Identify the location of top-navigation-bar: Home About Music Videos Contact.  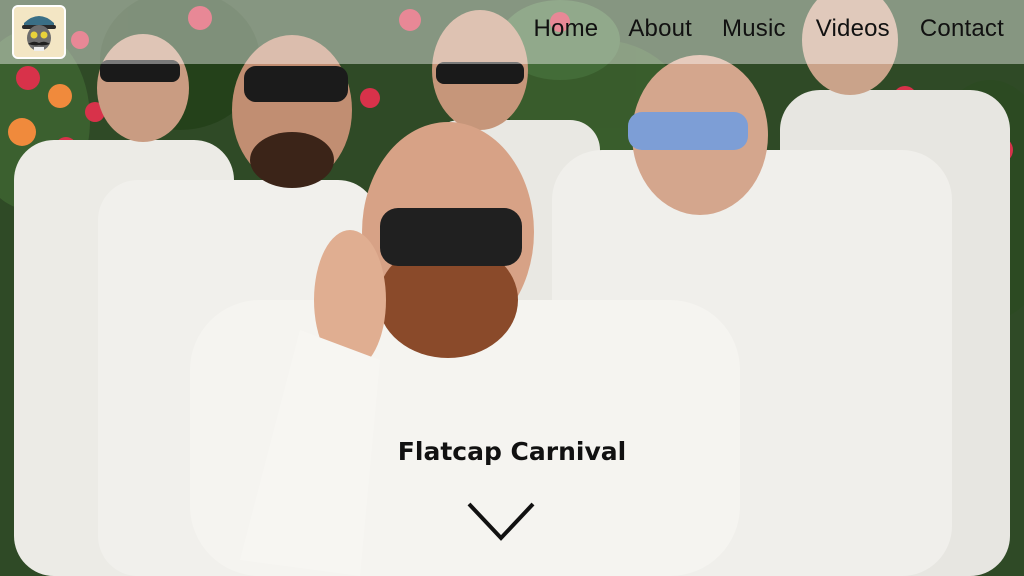
(512, 32).